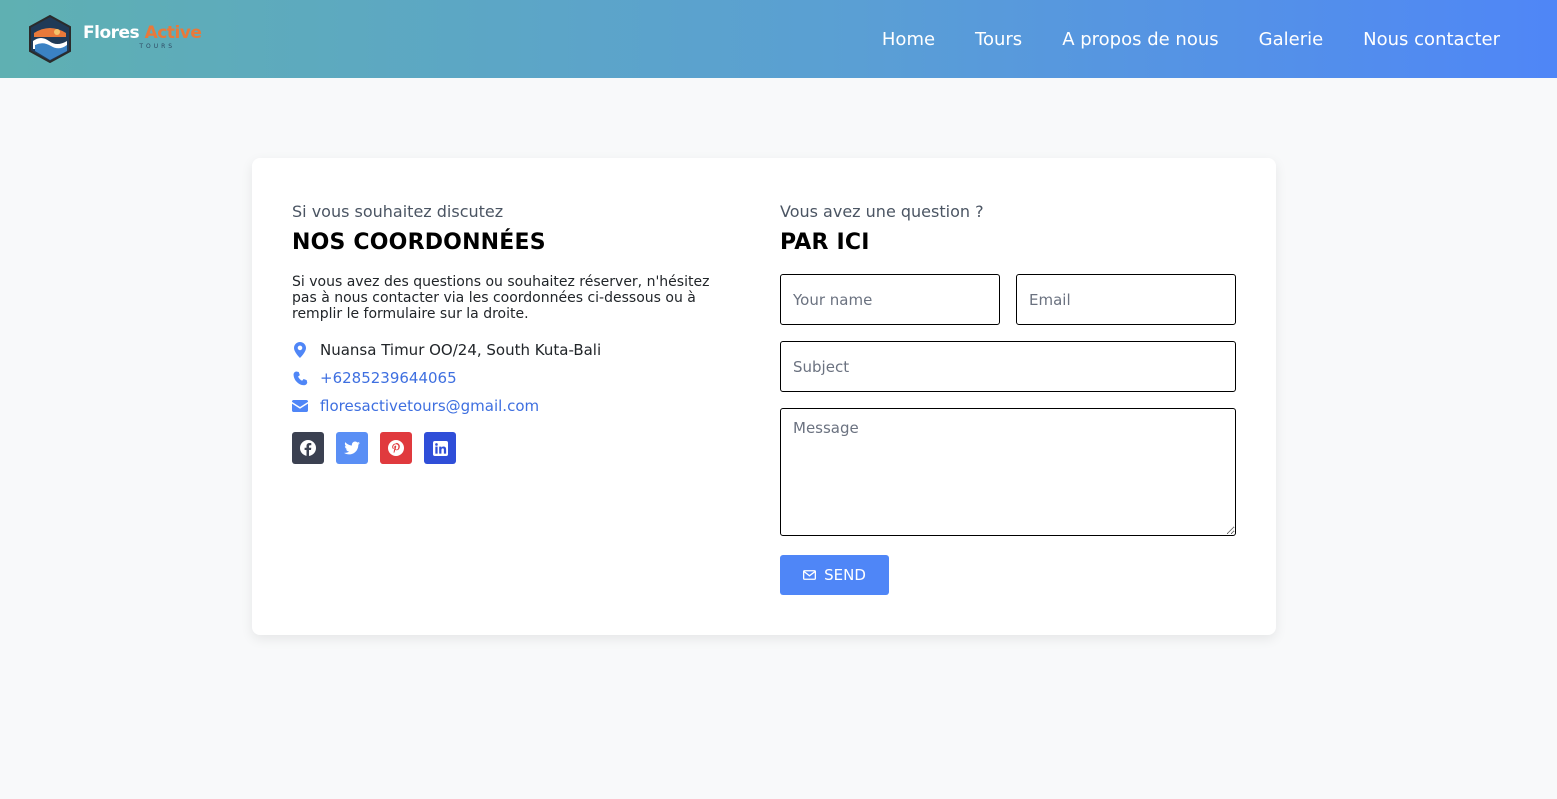 This screenshot has height=799, width=1557. I want to click on twitter-icon, so click(352, 448).